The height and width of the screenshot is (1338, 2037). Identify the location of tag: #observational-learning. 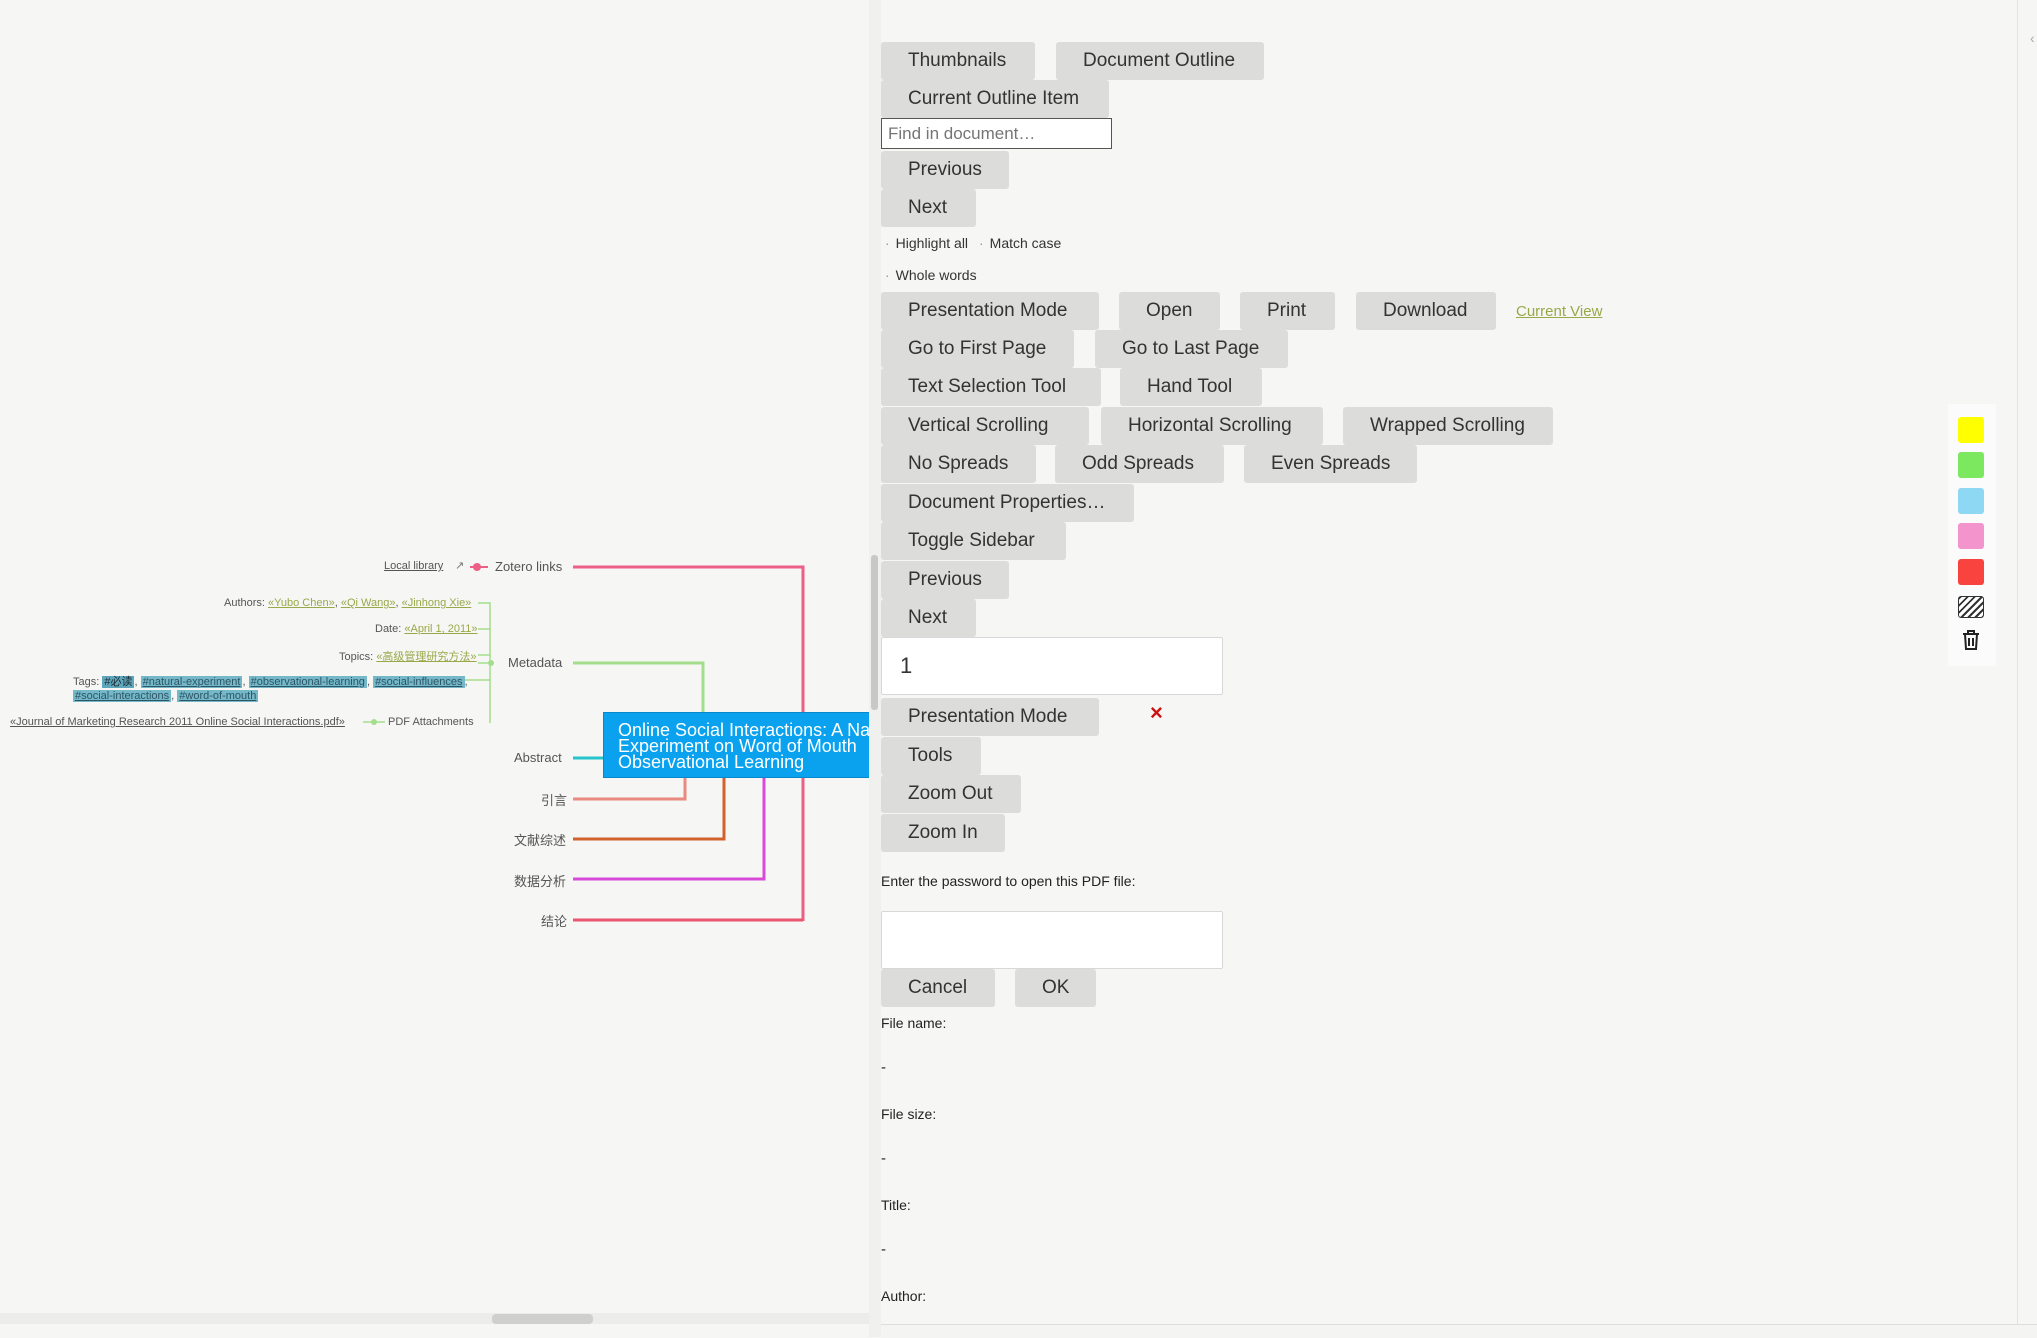
(307, 682).